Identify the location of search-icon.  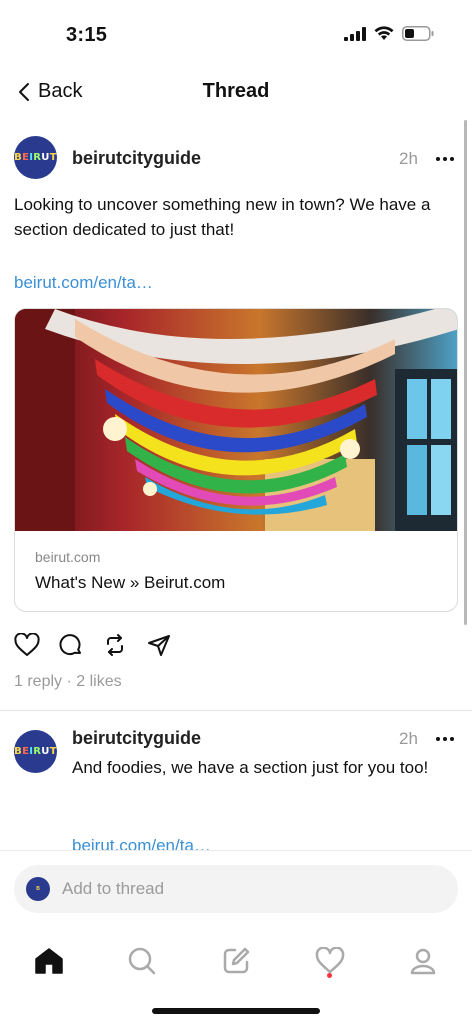
(142, 961).